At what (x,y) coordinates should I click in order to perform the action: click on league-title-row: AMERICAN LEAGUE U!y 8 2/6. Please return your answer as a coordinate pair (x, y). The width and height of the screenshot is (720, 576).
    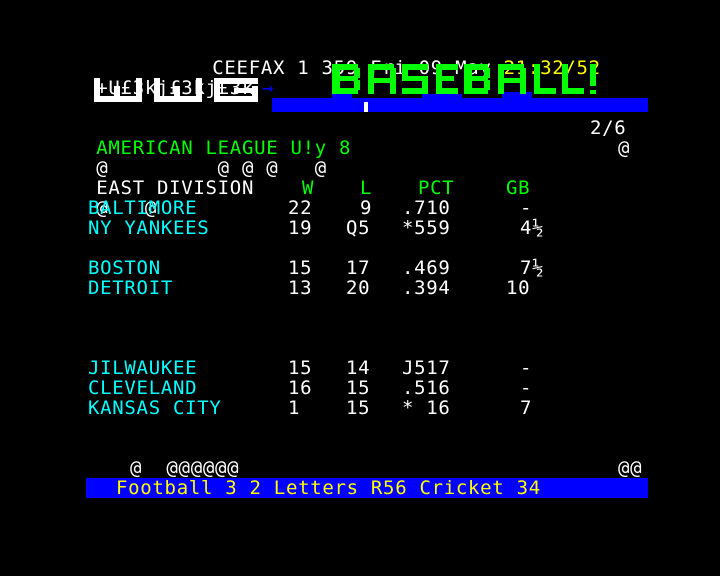
    Looking at the image, I should click on (348, 138).